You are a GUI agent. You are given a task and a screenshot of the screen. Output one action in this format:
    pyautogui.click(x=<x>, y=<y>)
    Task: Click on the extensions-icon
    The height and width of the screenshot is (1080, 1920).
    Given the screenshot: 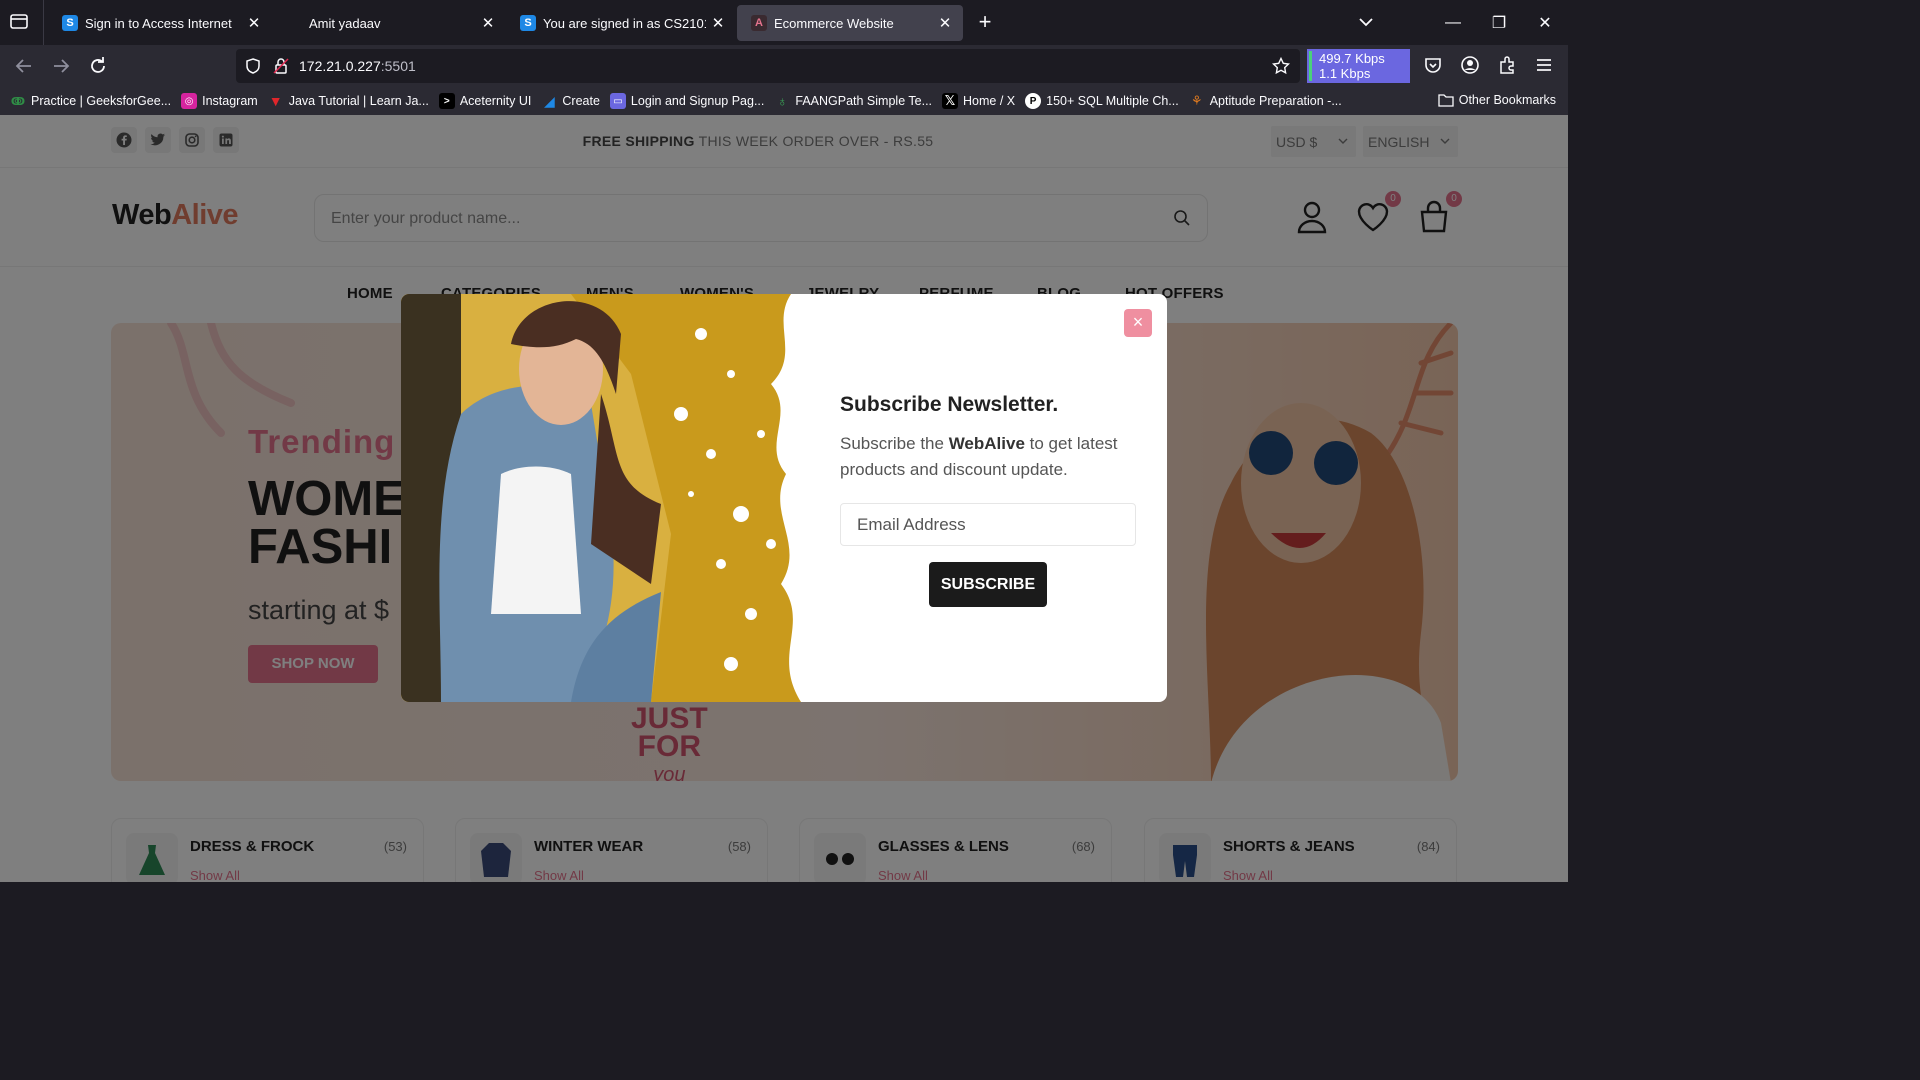 What is the action you would take?
    pyautogui.click(x=1508, y=66)
    